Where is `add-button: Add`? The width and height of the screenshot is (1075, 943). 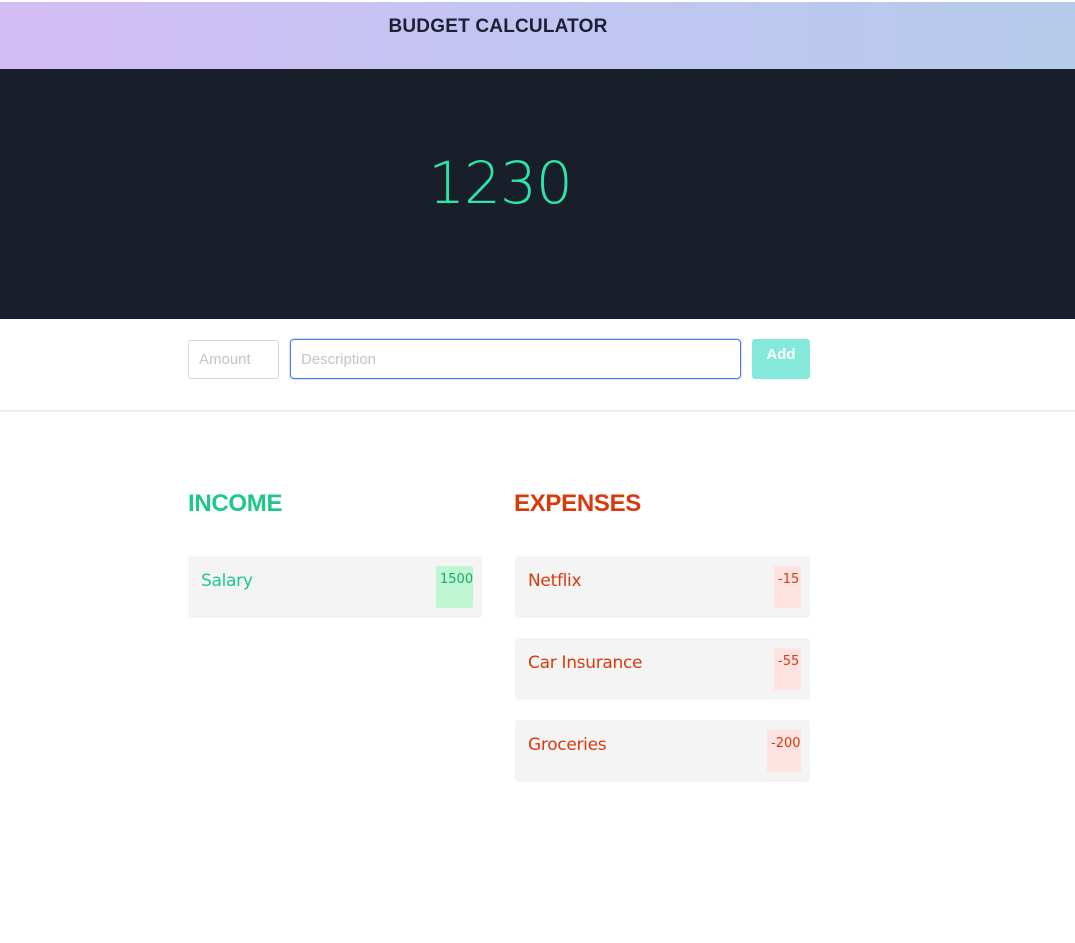
add-button: Add is located at coordinates (781, 359).